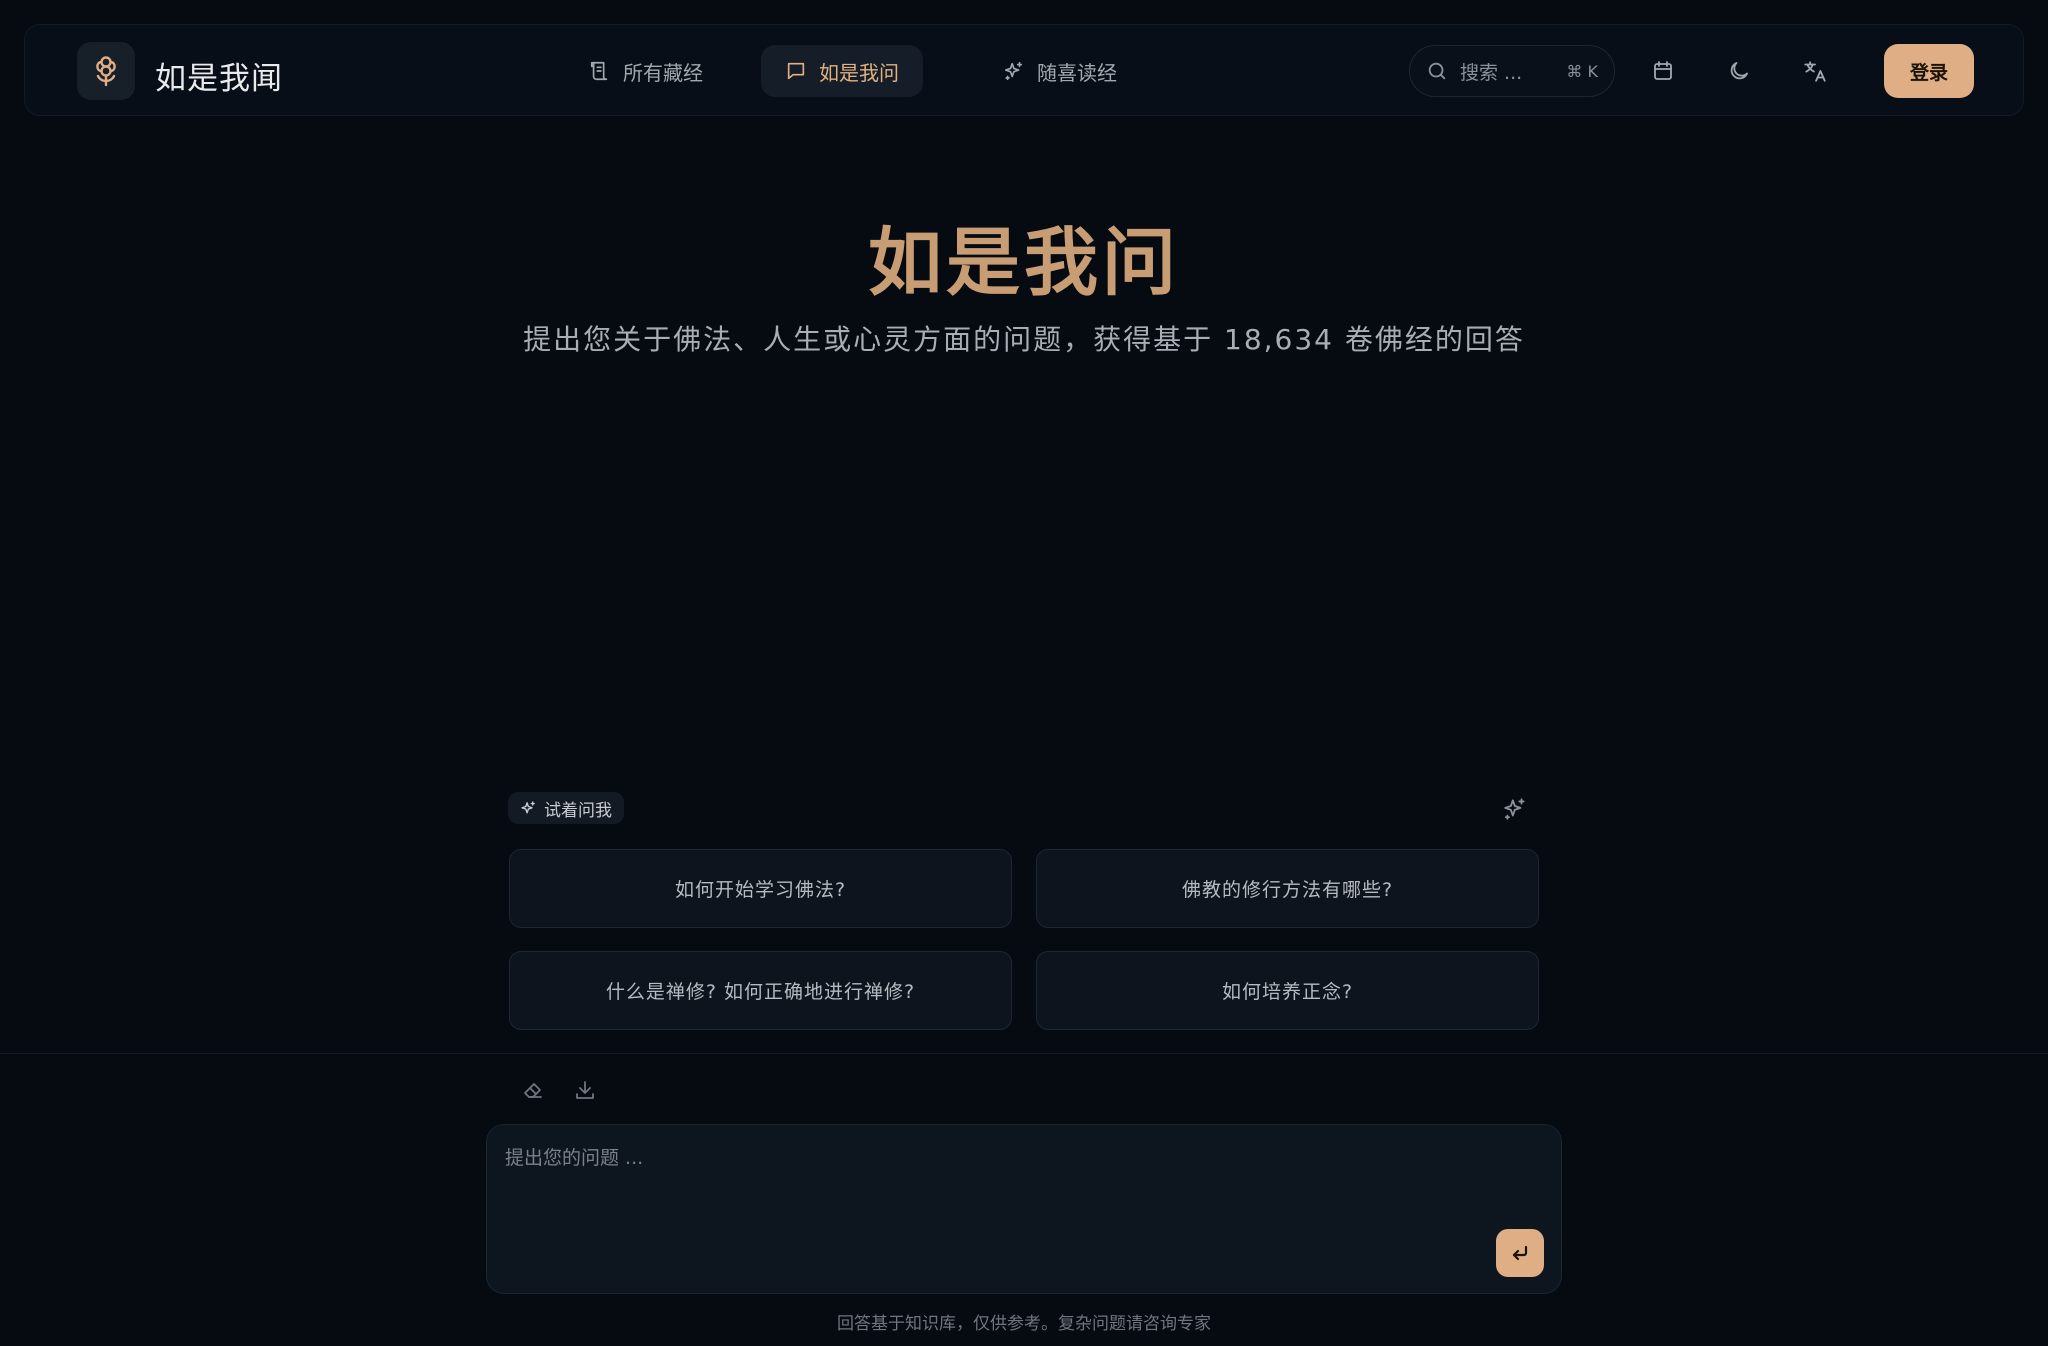  I want to click on try-asking-badge: 试着问我, so click(566, 808).